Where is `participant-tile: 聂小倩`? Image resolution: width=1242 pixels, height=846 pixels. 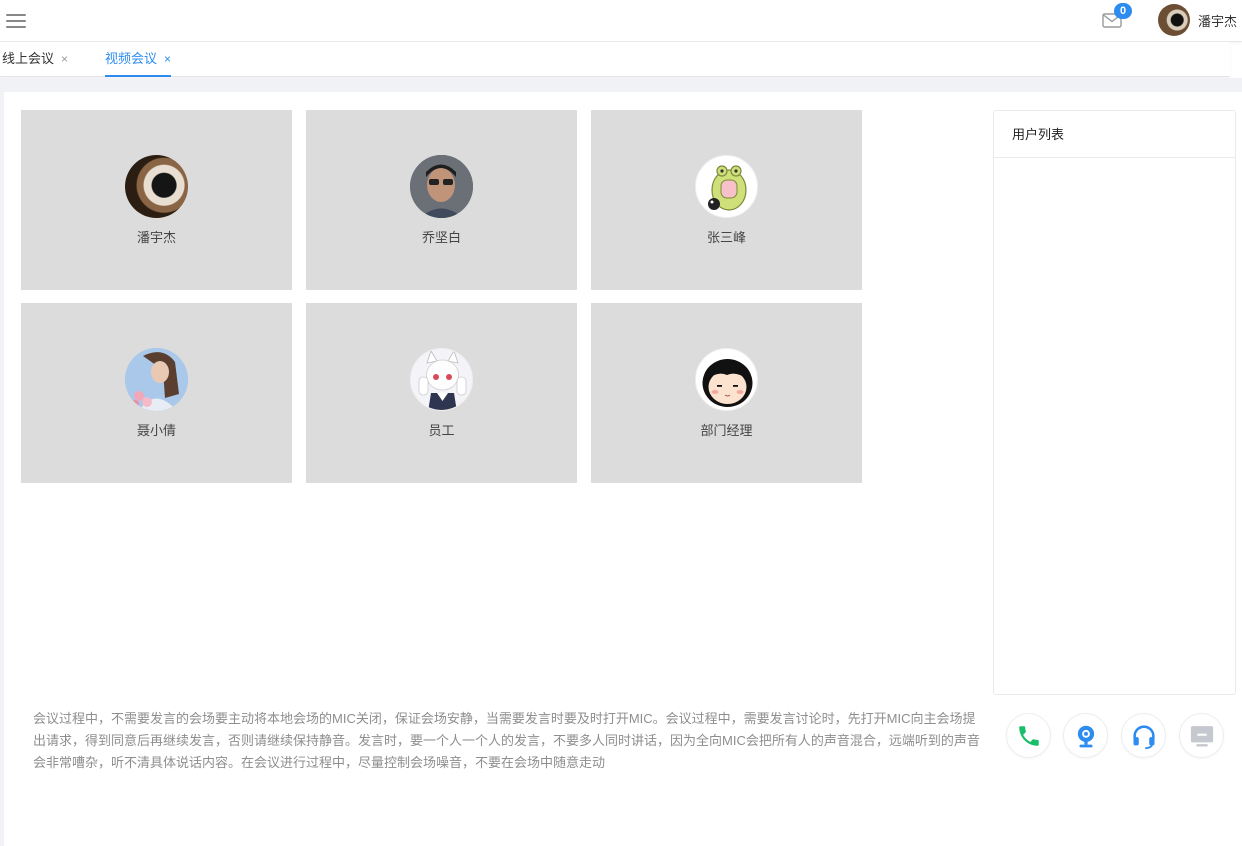
participant-tile: 聂小倩 is located at coordinates (156, 393).